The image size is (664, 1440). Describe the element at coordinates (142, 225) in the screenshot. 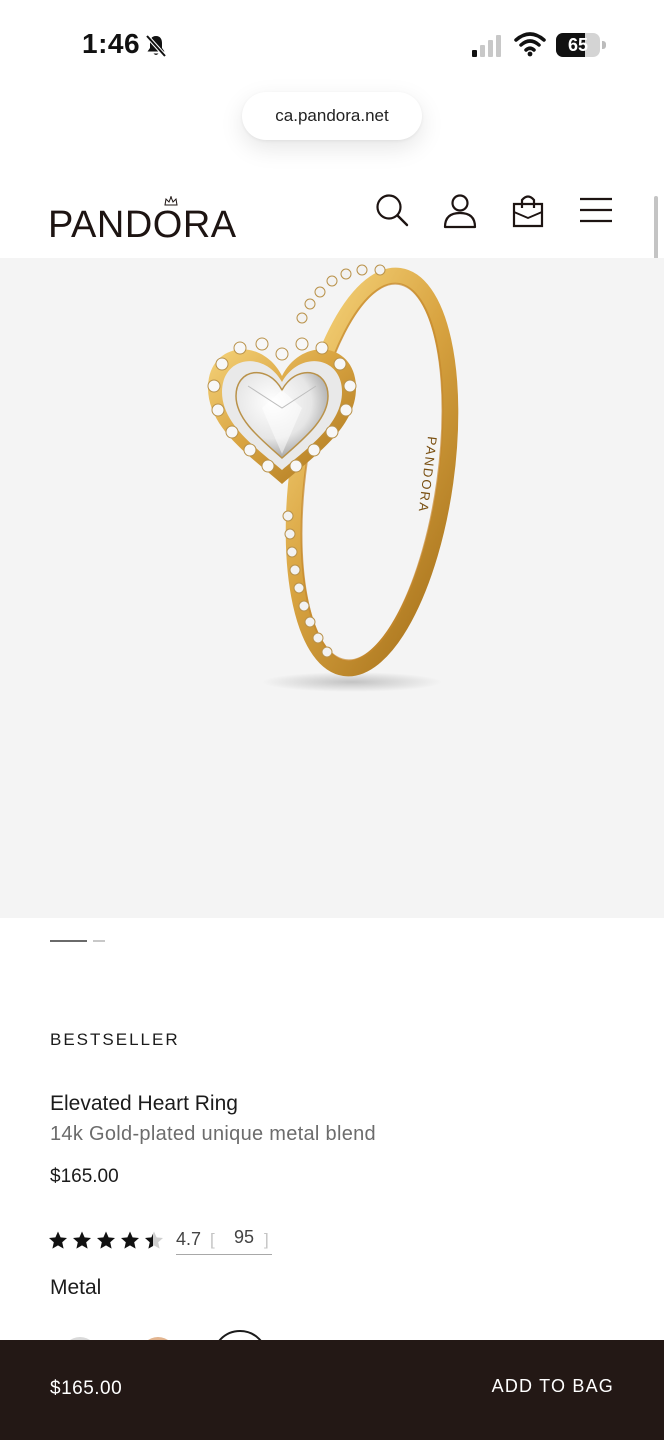

I see `logo-text: PANDORA` at that location.